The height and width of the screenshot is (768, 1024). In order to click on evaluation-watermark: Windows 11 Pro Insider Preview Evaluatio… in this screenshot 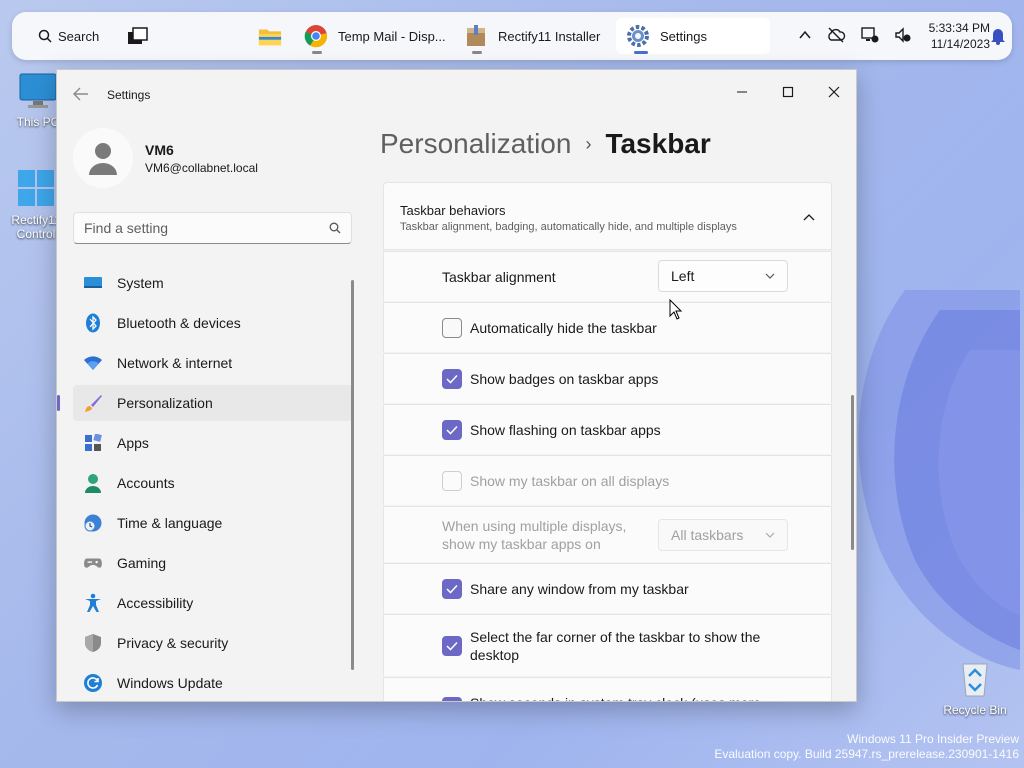, I will do `click(866, 747)`.